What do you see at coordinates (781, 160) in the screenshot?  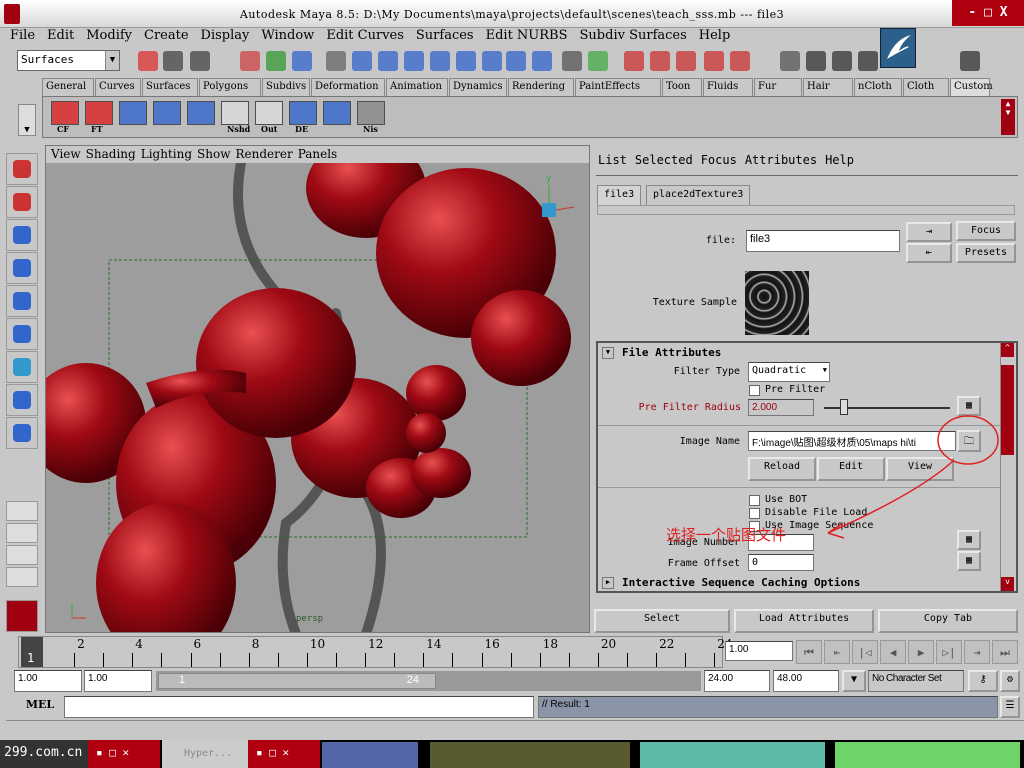 I see `ae-menu-attributes: Attributes` at bounding box center [781, 160].